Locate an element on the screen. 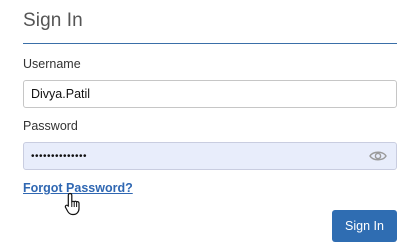 The width and height of the screenshot is (415, 249). hand-pointer-icon is located at coordinates (72, 204).